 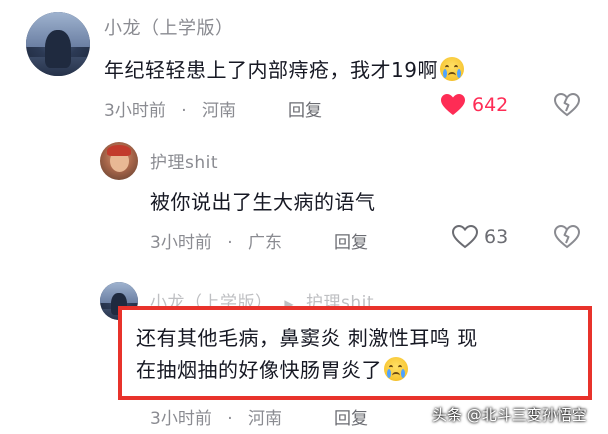 I want to click on watermark: 头条 @北斗三变孙悟空, so click(x=509, y=415).